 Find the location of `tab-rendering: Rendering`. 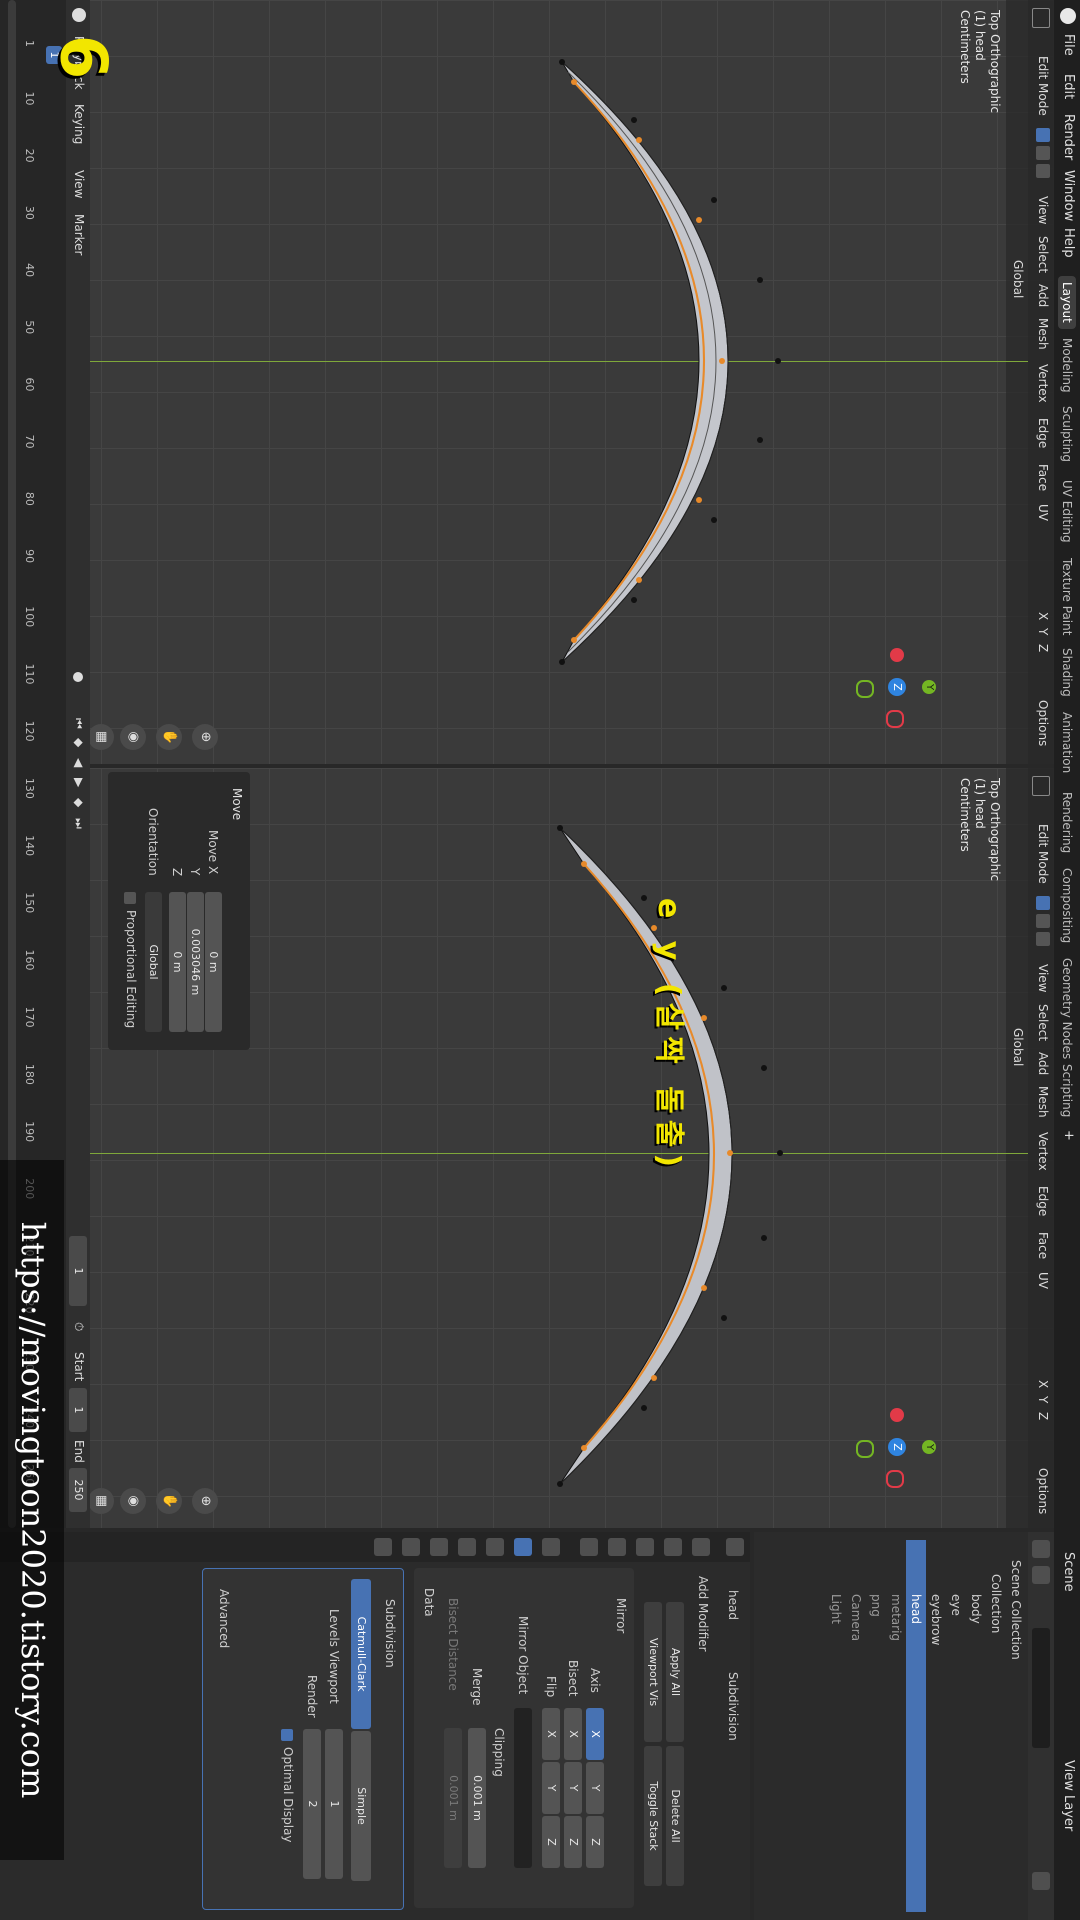

tab-rendering: Rendering is located at coordinates (1067, 822).